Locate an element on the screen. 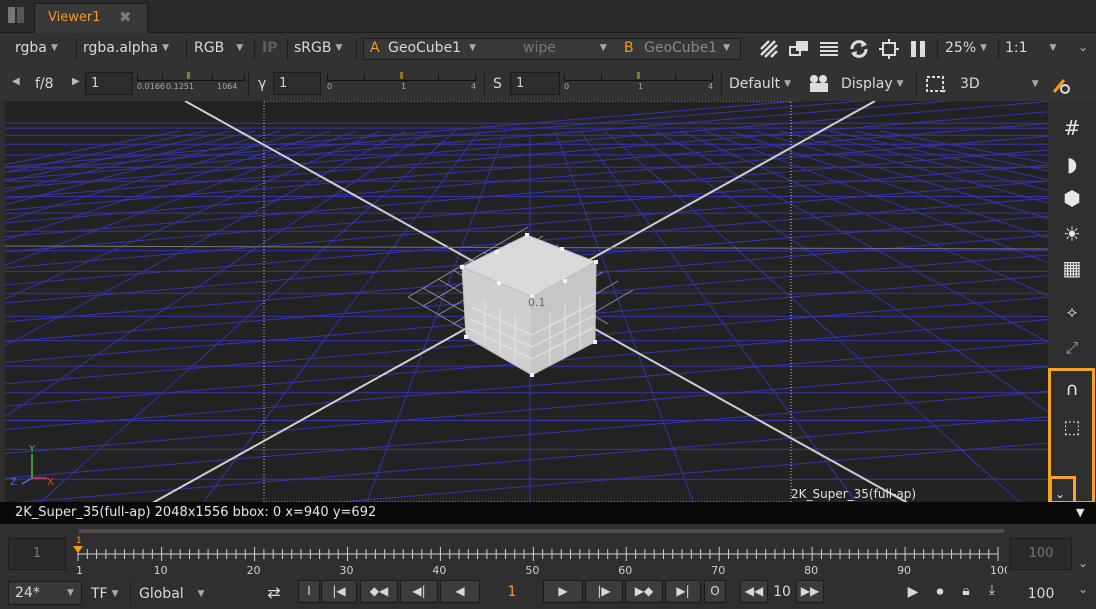 This screenshot has height=609, width=1096. timeline-tick-label: 40 is located at coordinates (439, 570).